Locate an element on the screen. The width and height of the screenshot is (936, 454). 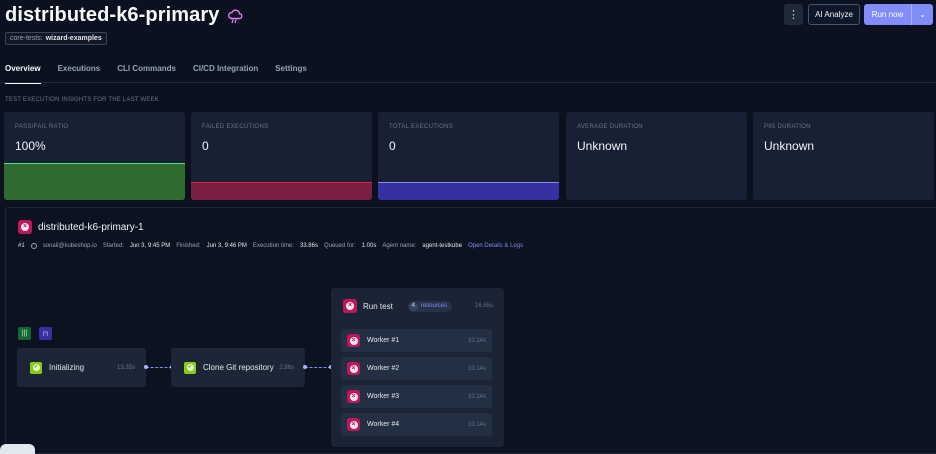
open-details-link: Open Details & Logs is located at coordinates (495, 246).